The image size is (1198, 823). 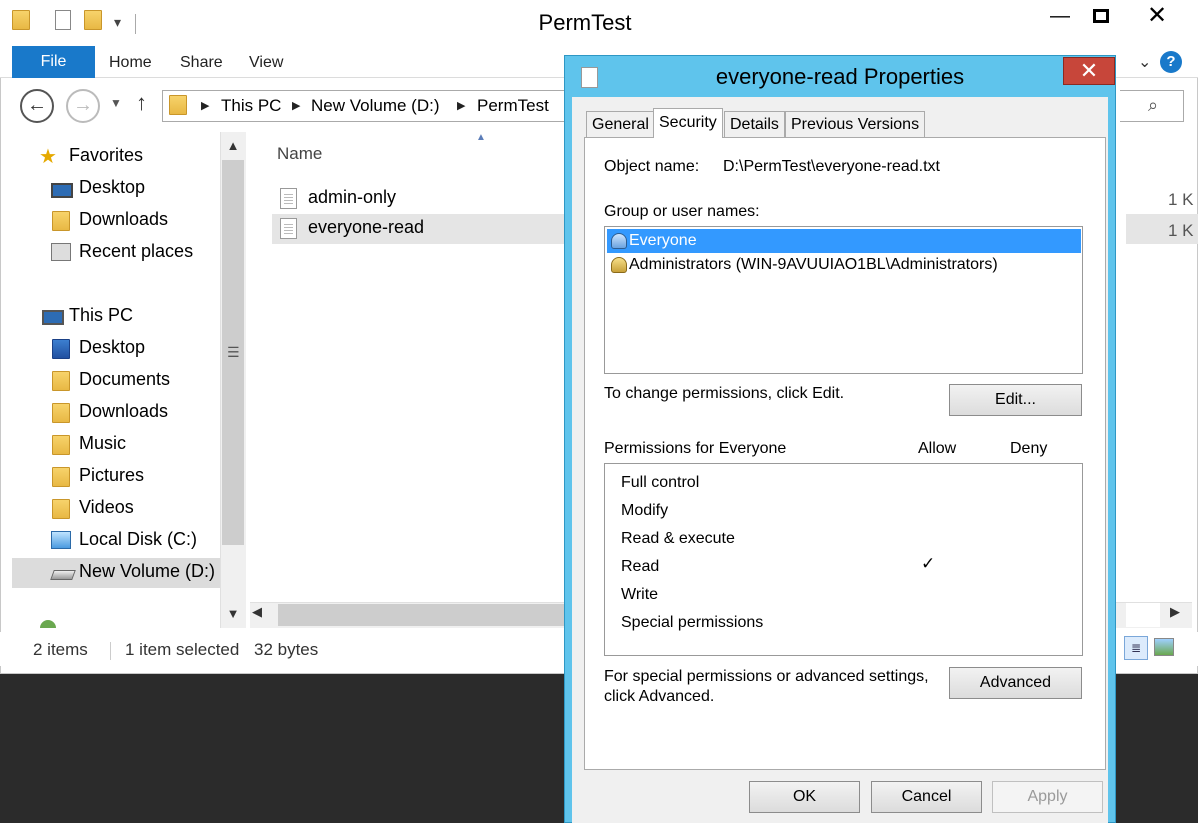 What do you see at coordinates (147, 571) in the screenshot?
I see `nav-item-label: New Volume (D:)` at bounding box center [147, 571].